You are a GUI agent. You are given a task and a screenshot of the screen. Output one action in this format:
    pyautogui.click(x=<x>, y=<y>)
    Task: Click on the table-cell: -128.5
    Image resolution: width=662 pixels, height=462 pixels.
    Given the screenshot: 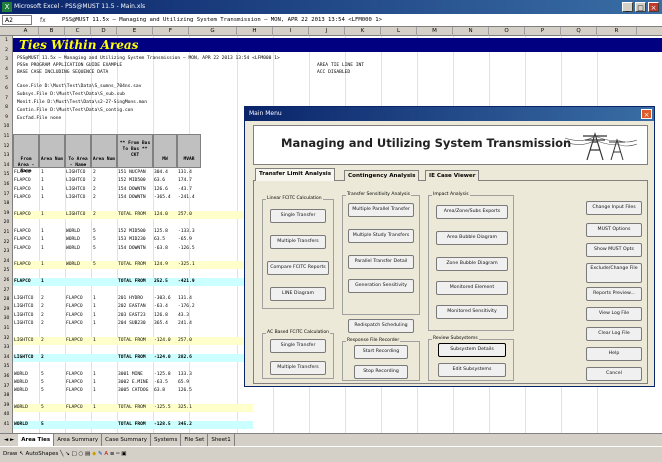 What is the action you would take?
    pyautogui.click(x=162, y=425)
    